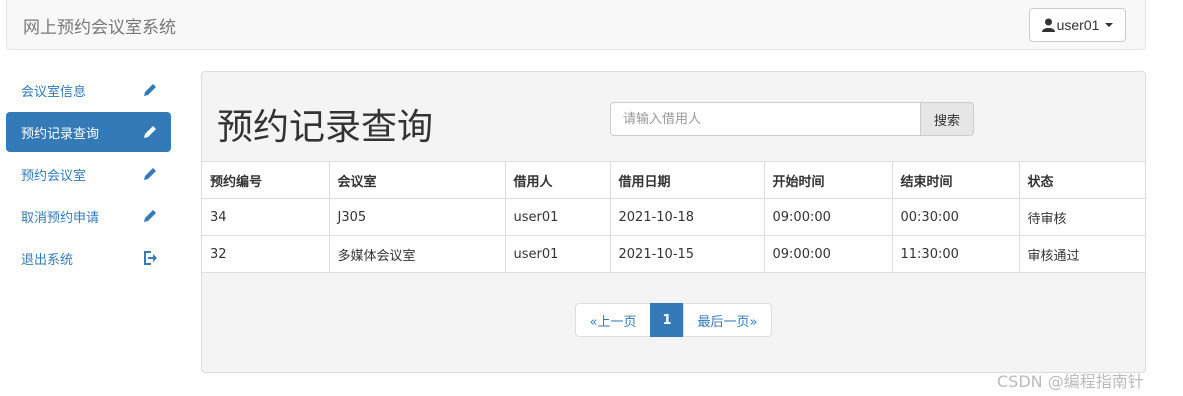  Describe the element at coordinates (60, 218) in the screenshot. I see `sidebar-item-label: 取消预约申请` at that location.